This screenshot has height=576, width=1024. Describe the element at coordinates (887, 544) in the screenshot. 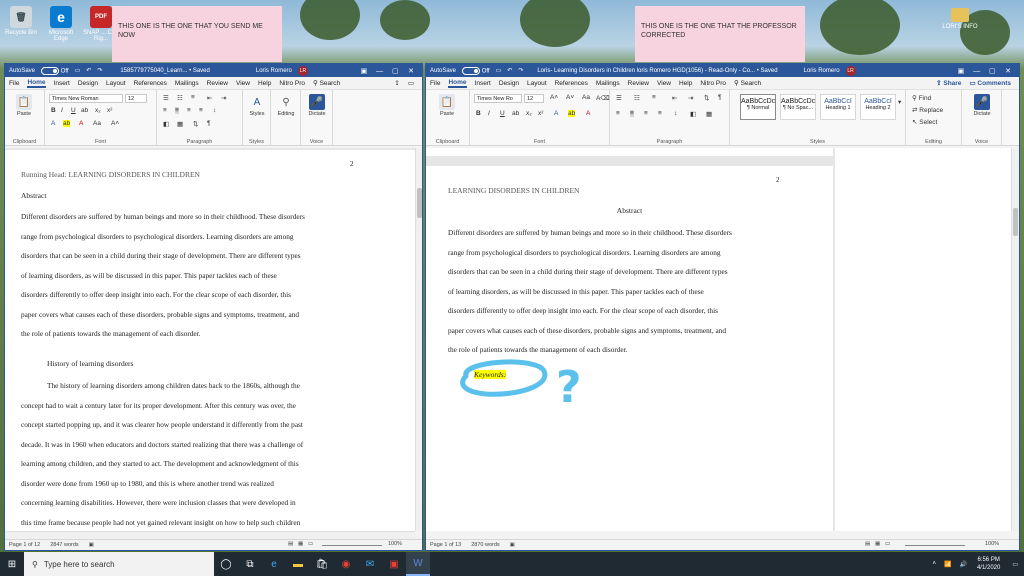

I see `web-layout-icon: ▭` at that location.